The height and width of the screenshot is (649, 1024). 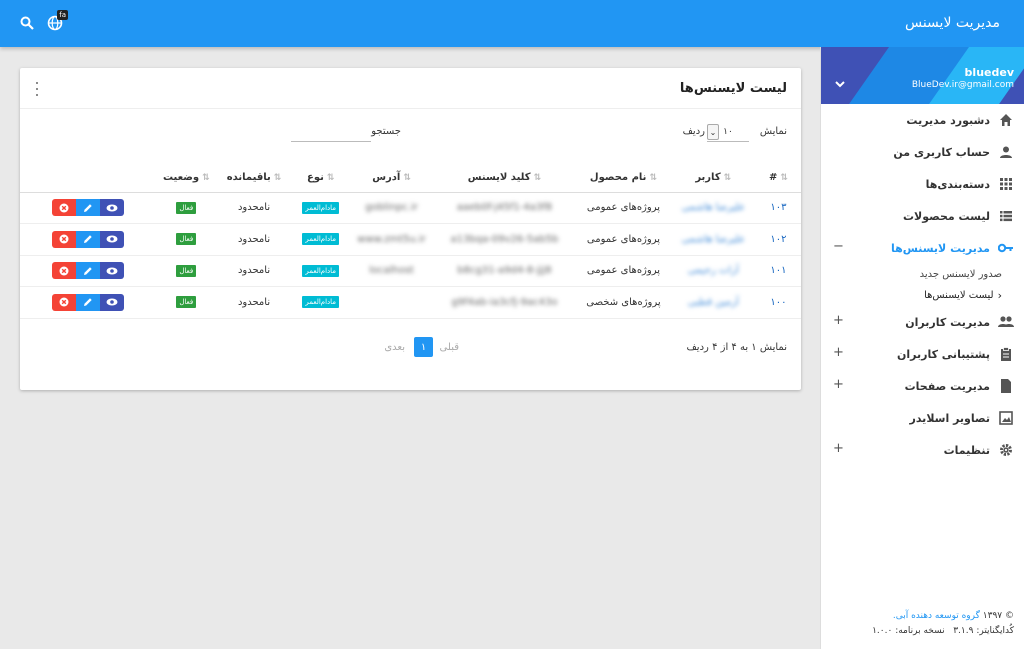 What do you see at coordinates (713, 178) in the screenshot?
I see `col-user: ⇅کاربر` at bounding box center [713, 178].